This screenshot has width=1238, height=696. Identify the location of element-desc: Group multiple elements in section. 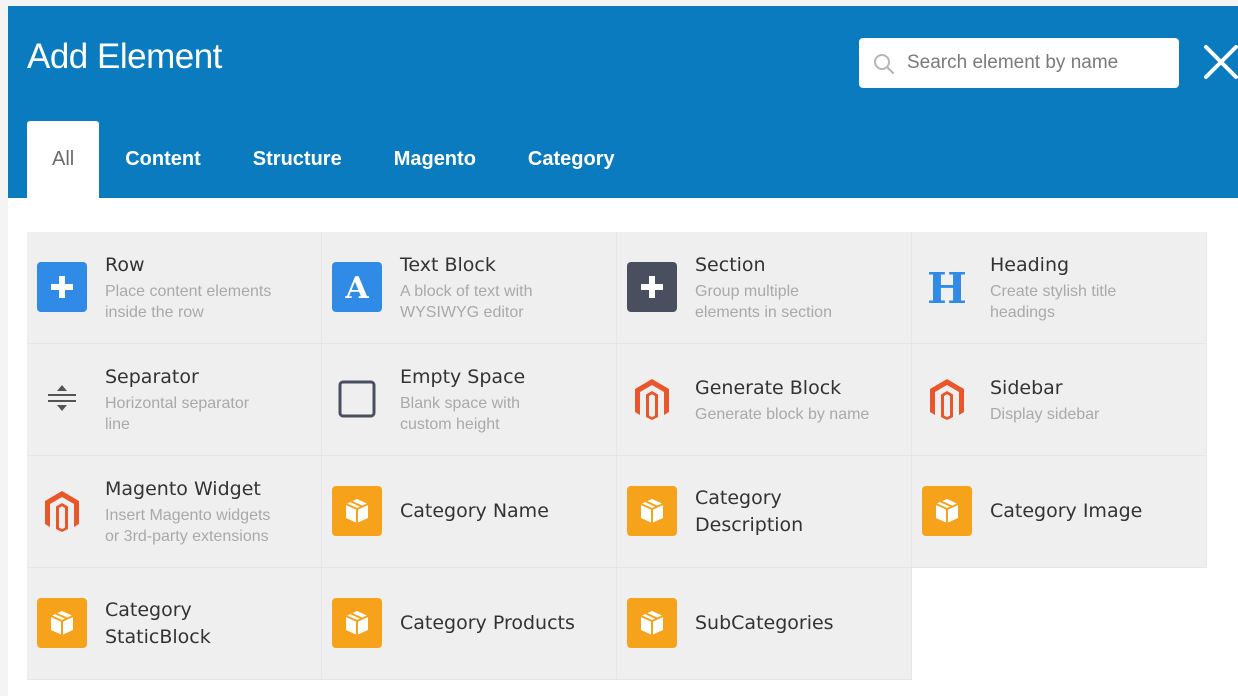
(763, 302).